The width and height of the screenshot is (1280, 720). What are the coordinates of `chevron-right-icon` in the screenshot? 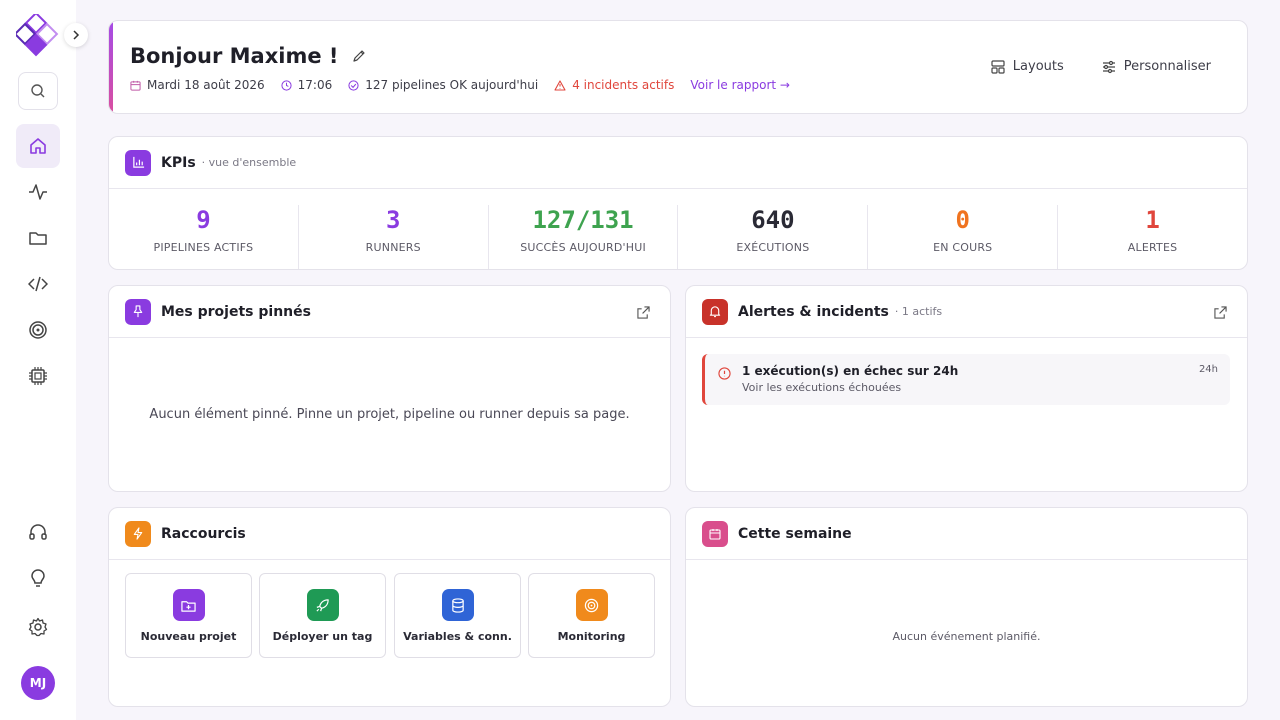 It's located at (76, 35).